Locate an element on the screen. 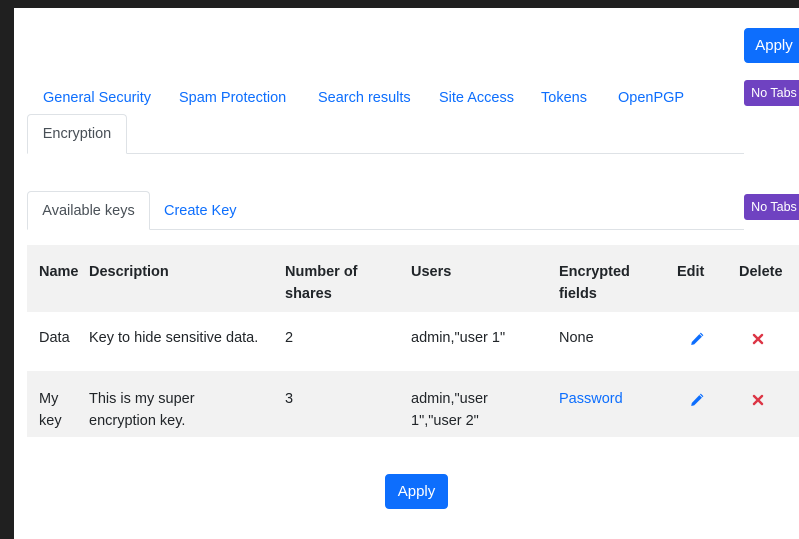 This screenshot has width=799, height=539. key-name-line1: My is located at coordinates (49, 399).